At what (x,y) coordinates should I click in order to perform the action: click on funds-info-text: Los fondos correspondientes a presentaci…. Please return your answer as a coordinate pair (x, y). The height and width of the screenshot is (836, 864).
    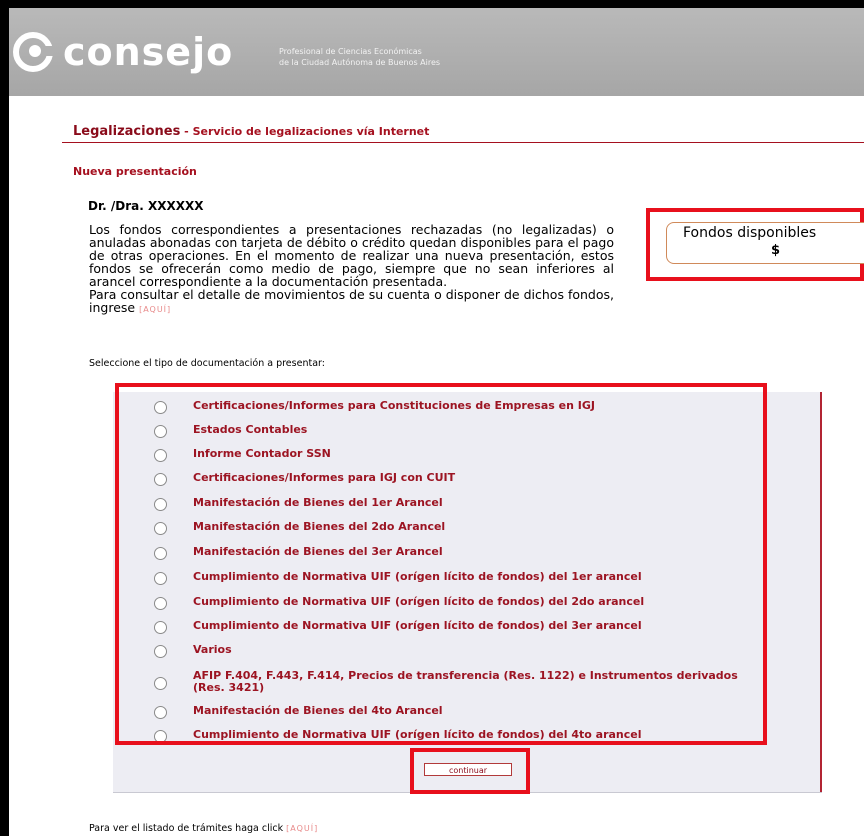
    Looking at the image, I should click on (351, 268).